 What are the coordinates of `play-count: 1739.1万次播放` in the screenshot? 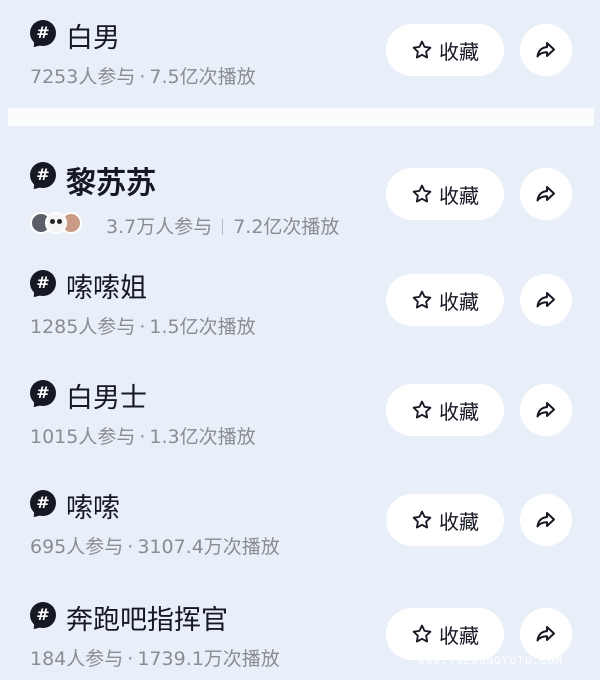 It's located at (208, 659).